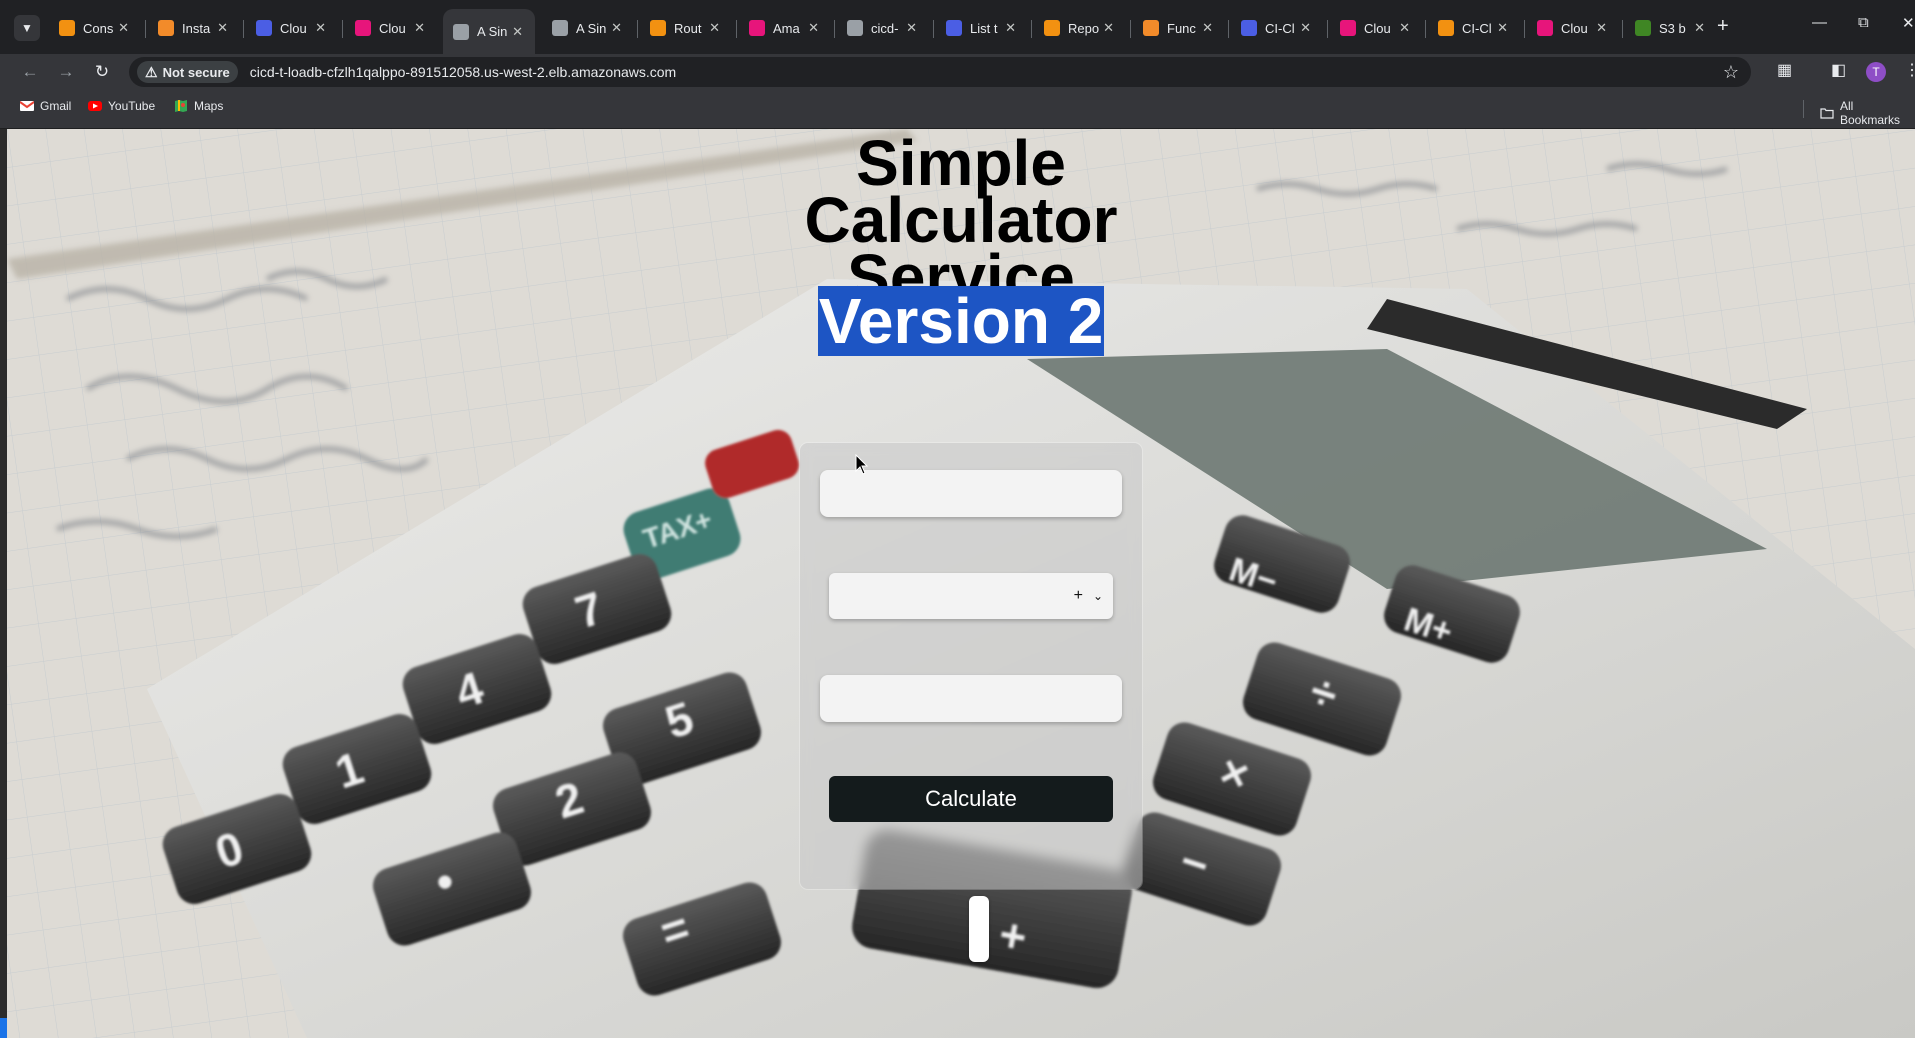  I want to click on side-panel-button: ◧, so click(1838, 70).